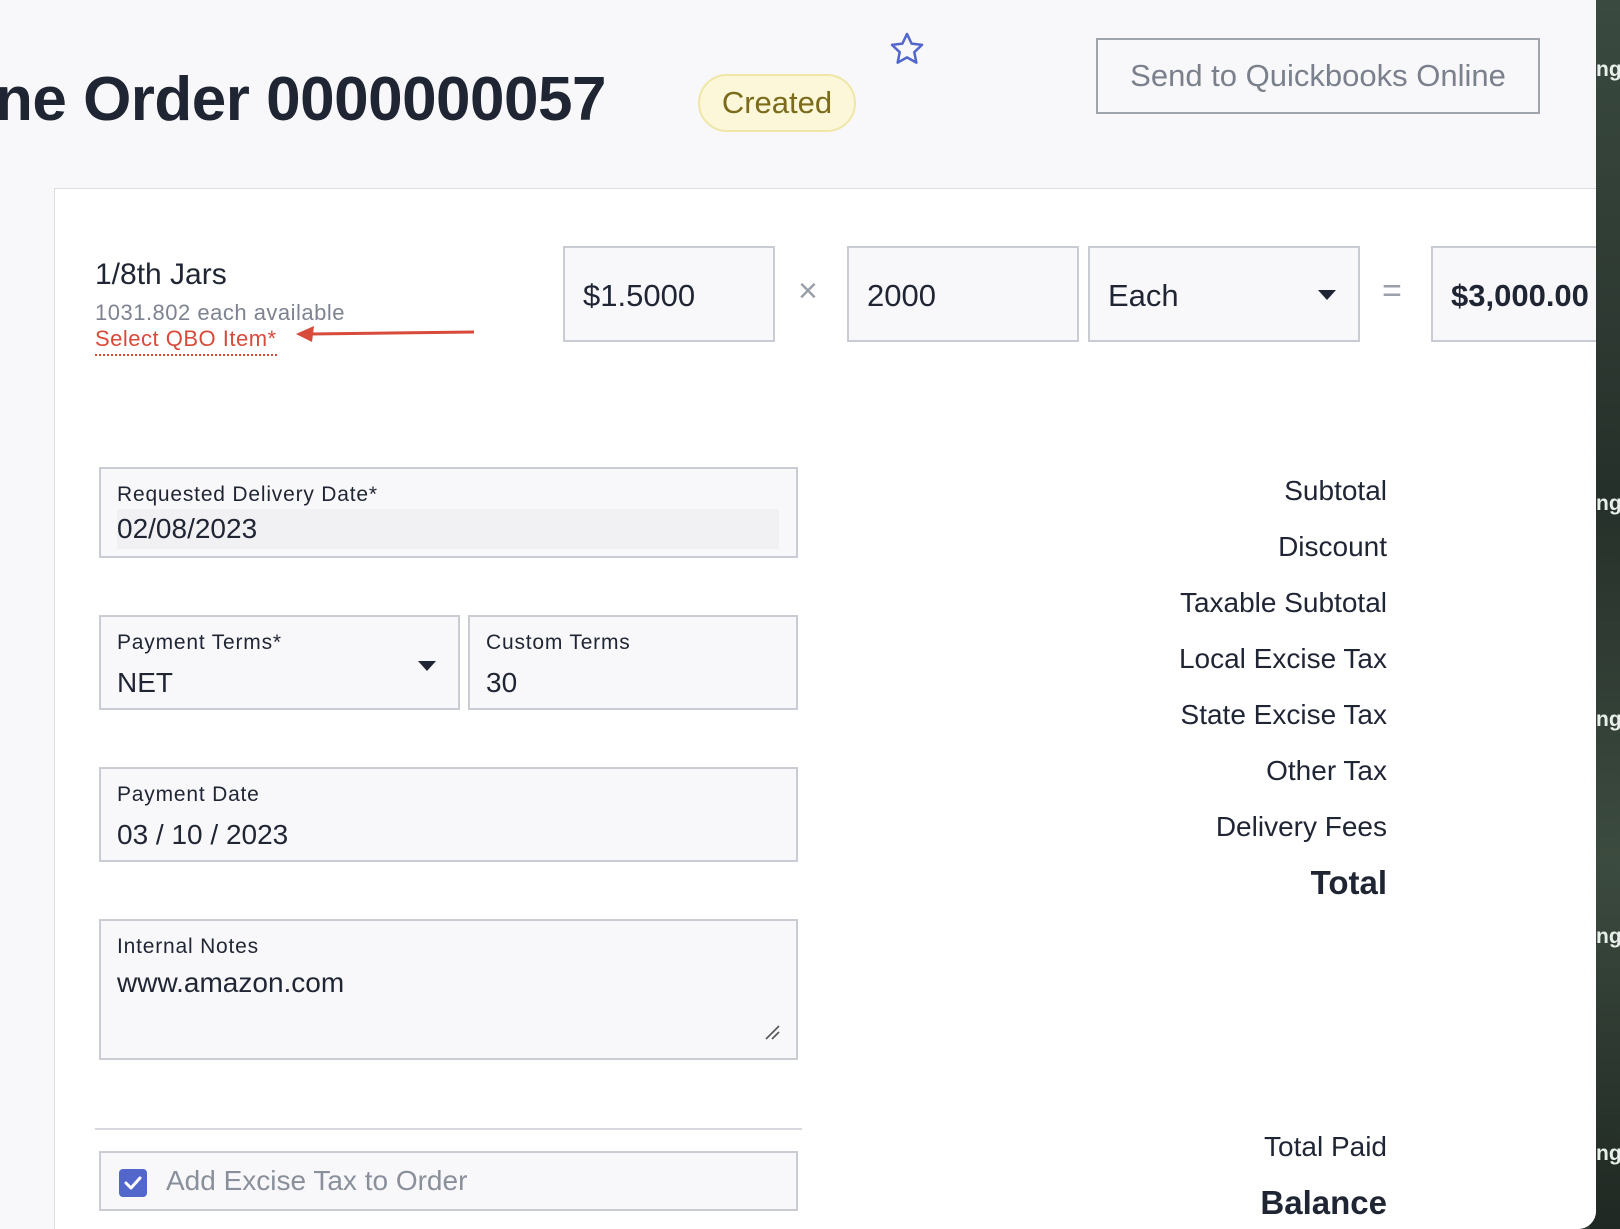  I want to click on delivery-date-field: Requested Delivery Date* 02/08/2023, so click(448, 512).